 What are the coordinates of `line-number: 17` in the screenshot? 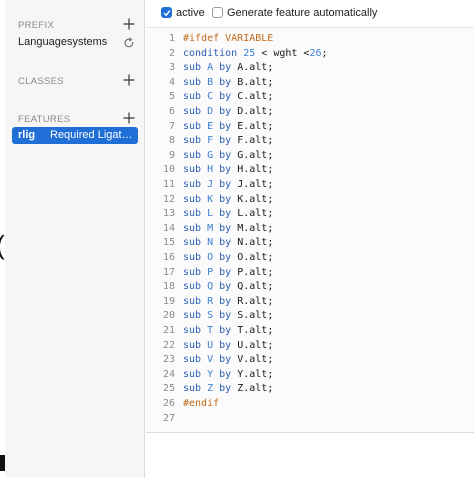 It's located at (168, 272).